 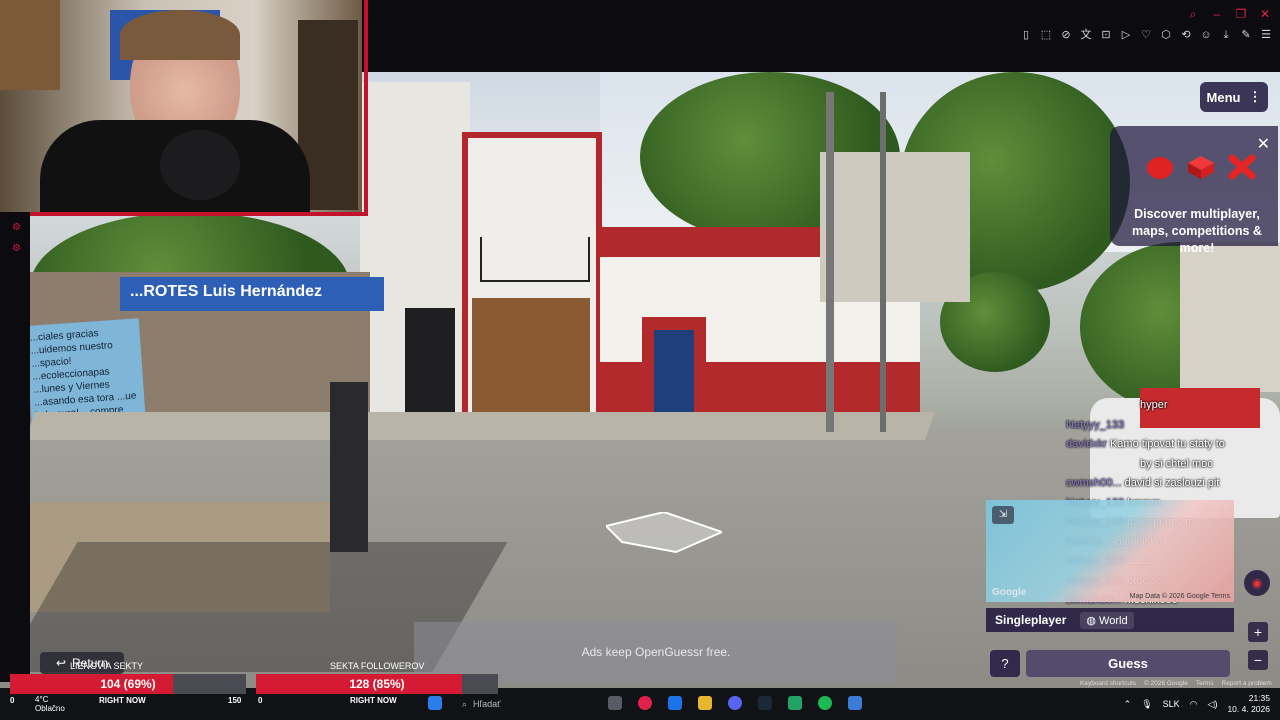 I want to click on ai-icon: ✎, so click(x=1246, y=35).